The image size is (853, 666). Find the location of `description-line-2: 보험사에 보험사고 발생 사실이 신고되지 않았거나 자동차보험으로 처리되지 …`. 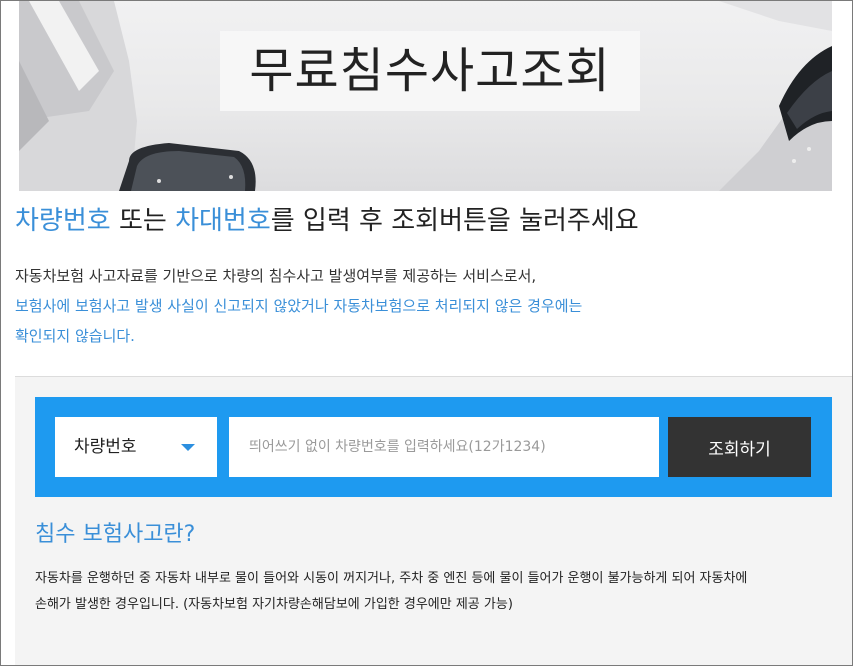

description-line-2: 보험사에 보험사고 발생 사실이 신고되지 않았거나 자동차보험으로 처리되지 … is located at coordinates (299, 306).